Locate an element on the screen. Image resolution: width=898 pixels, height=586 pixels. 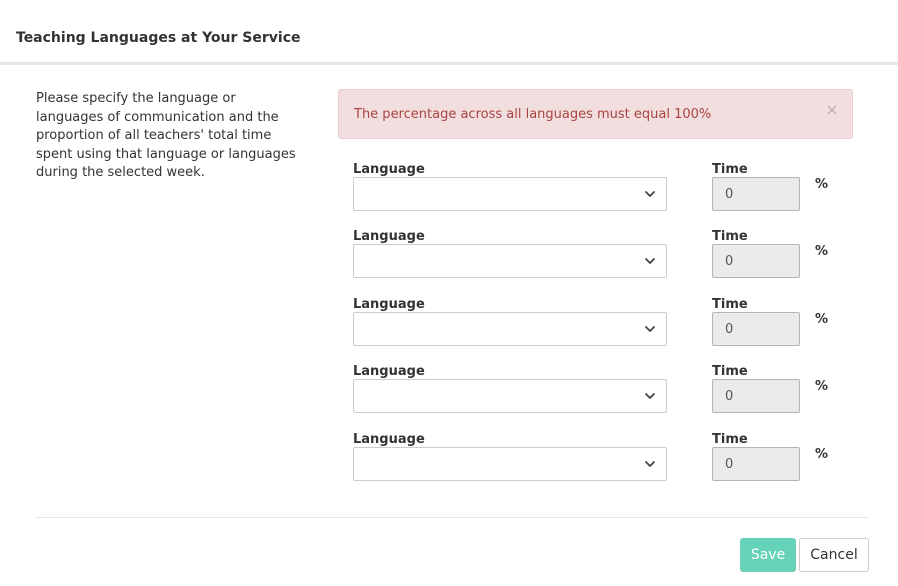
language-row-2: Language Time 0 % is located at coordinates (603, 259).